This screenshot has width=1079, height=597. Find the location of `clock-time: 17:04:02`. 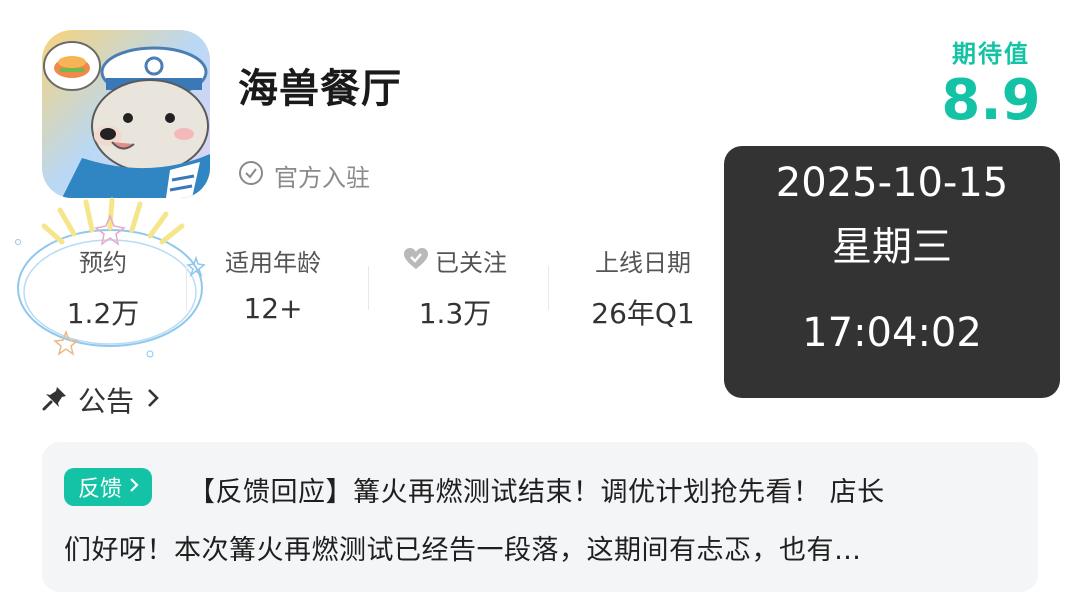

clock-time: 17:04:02 is located at coordinates (892, 333).